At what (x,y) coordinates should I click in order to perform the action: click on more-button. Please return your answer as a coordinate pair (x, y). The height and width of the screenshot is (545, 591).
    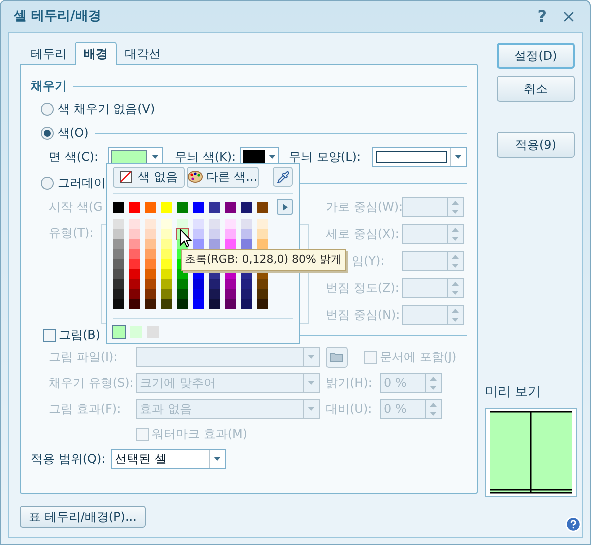
    Looking at the image, I should click on (285, 207).